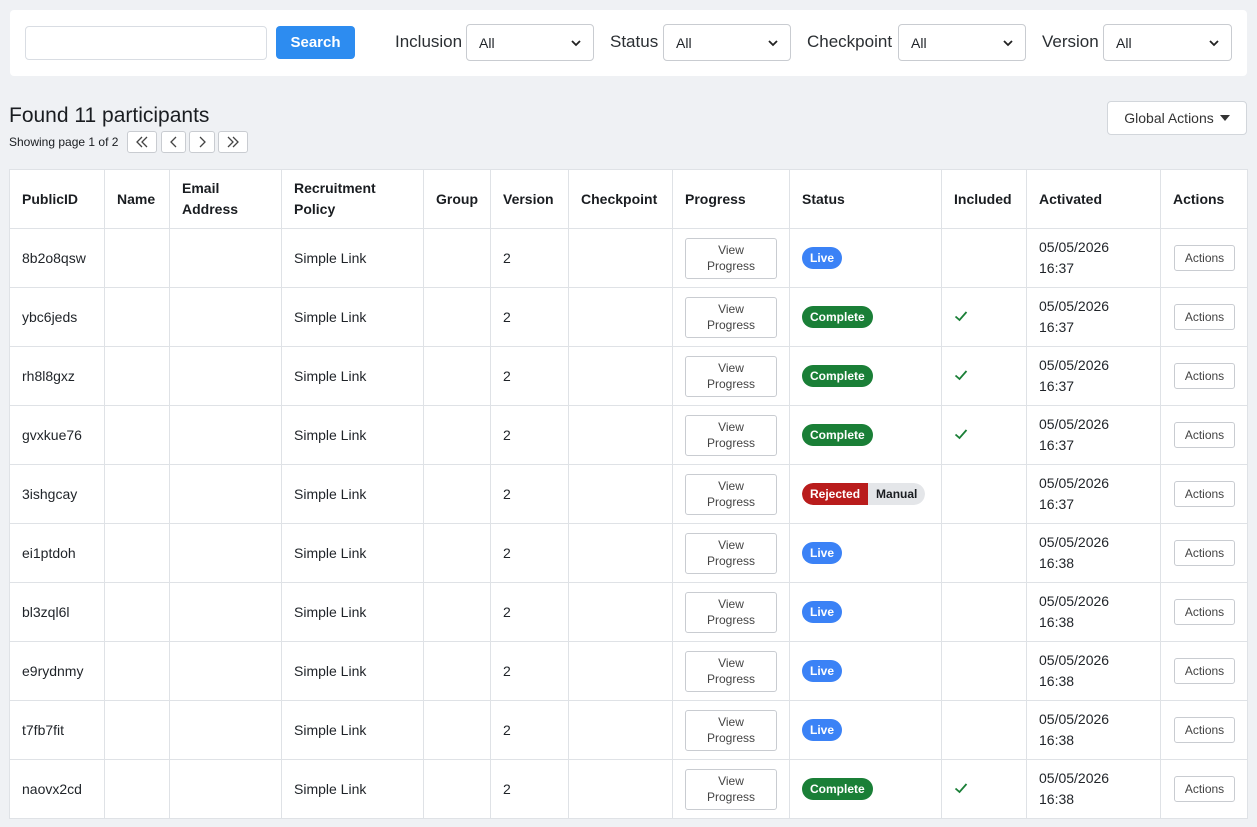 This screenshot has width=1257, height=827. Describe the element at coordinates (137, 199) in the screenshot. I see `column-header-name: Name` at that location.